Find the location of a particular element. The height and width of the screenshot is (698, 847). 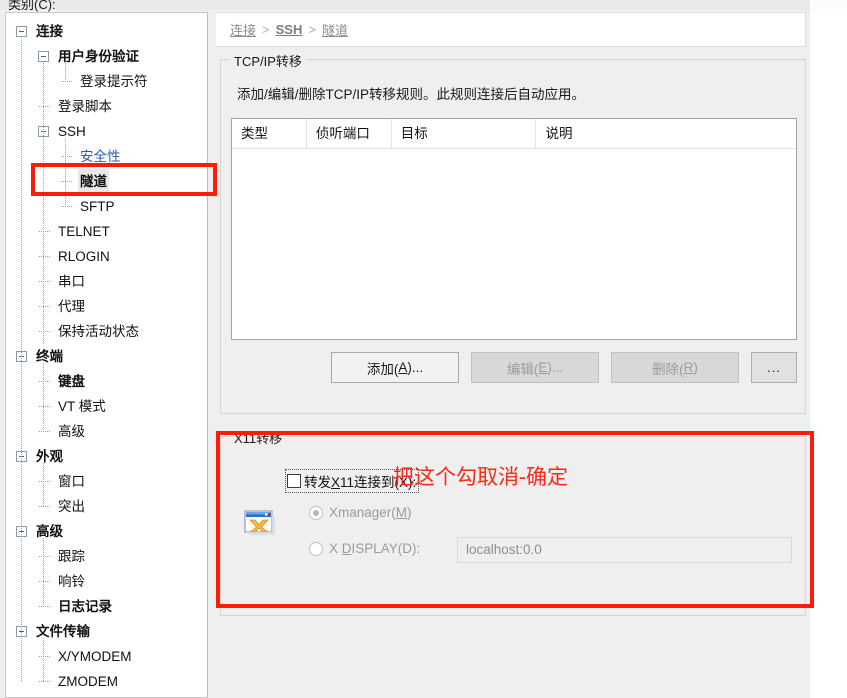

x11-xdisplay-radio is located at coordinates (316, 548).